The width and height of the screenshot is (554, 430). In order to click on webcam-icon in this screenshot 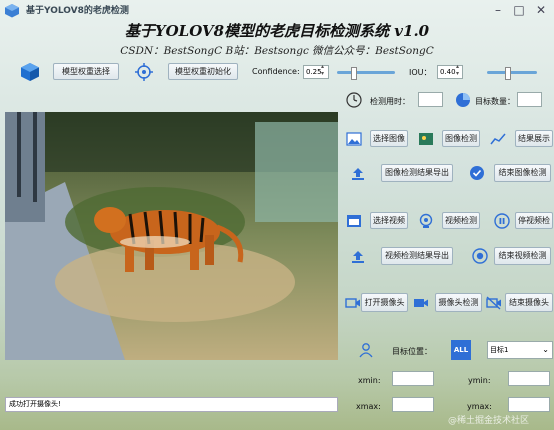, I will do `click(426, 220)`.